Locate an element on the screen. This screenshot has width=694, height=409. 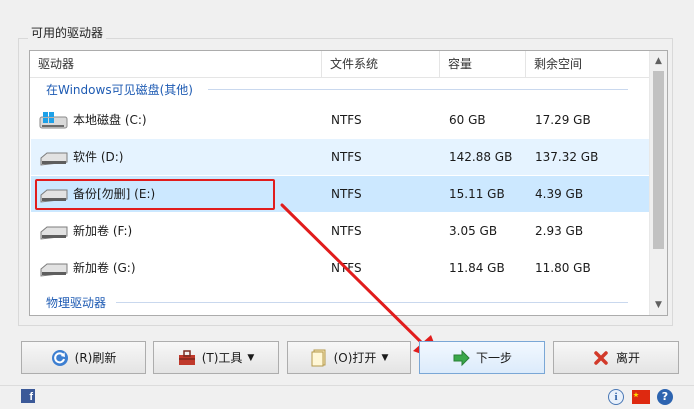
info-icon: i is located at coordinates (616, 397).